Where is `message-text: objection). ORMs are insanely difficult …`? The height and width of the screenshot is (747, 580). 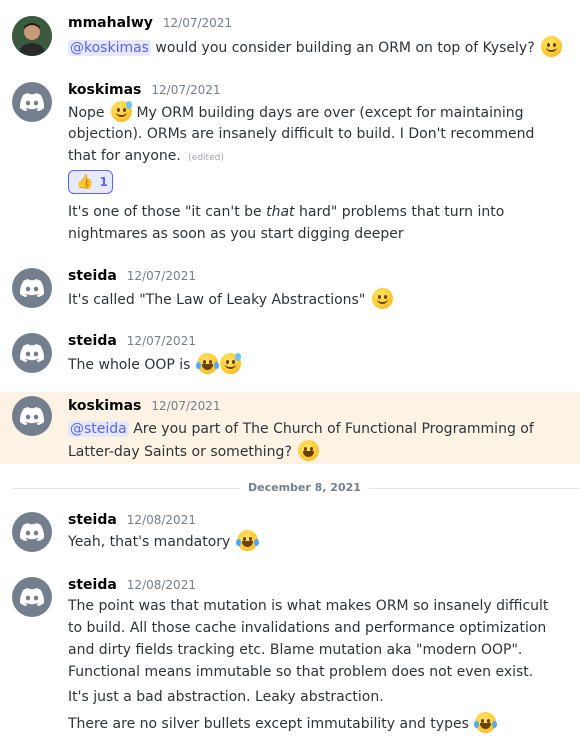 message-text: objection). ORMs are insanely difficult … is located at coordinates (301, 134).